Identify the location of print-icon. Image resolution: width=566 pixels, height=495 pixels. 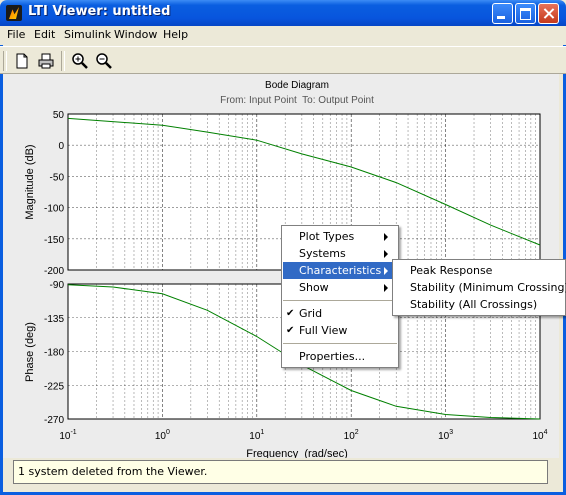
(46, 61).